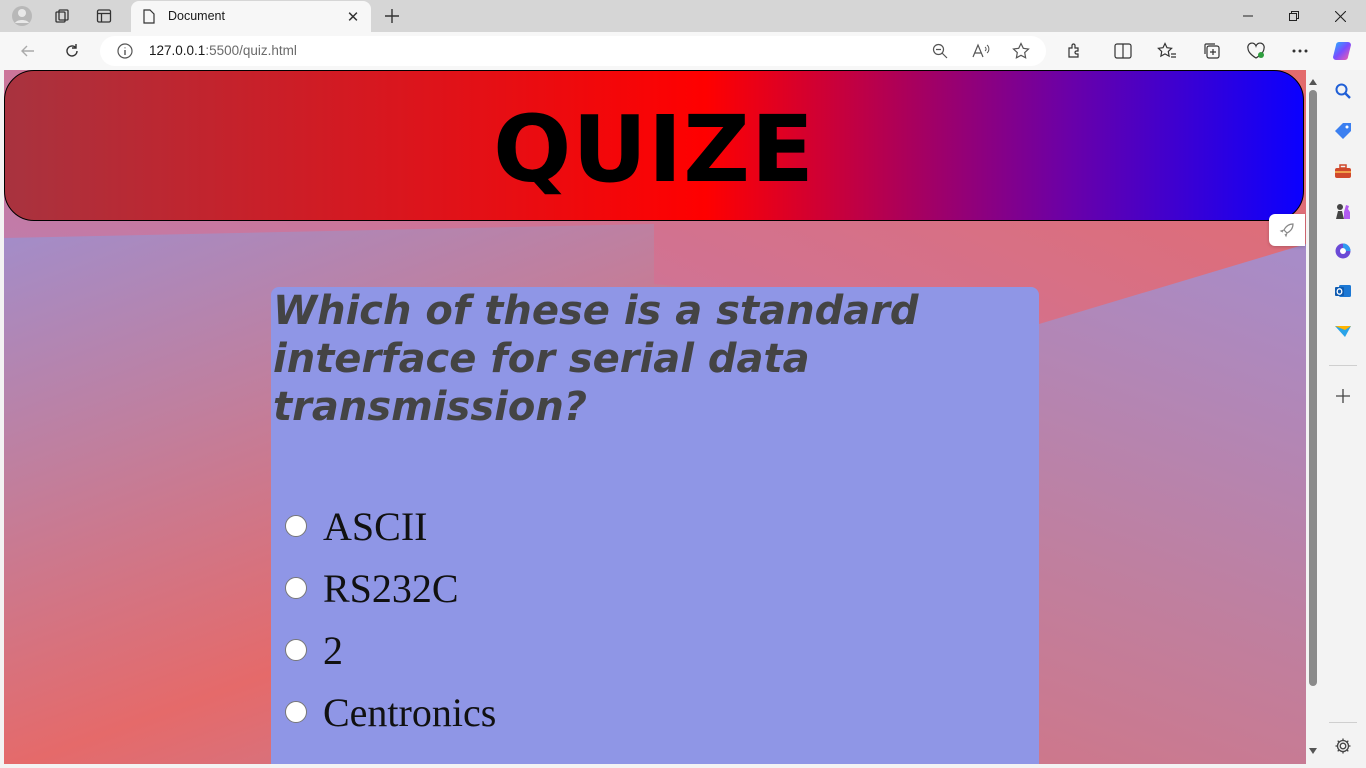 The image size is (1366, 768). I want to click on option-rs232c: RS232C, so click(372, 588).